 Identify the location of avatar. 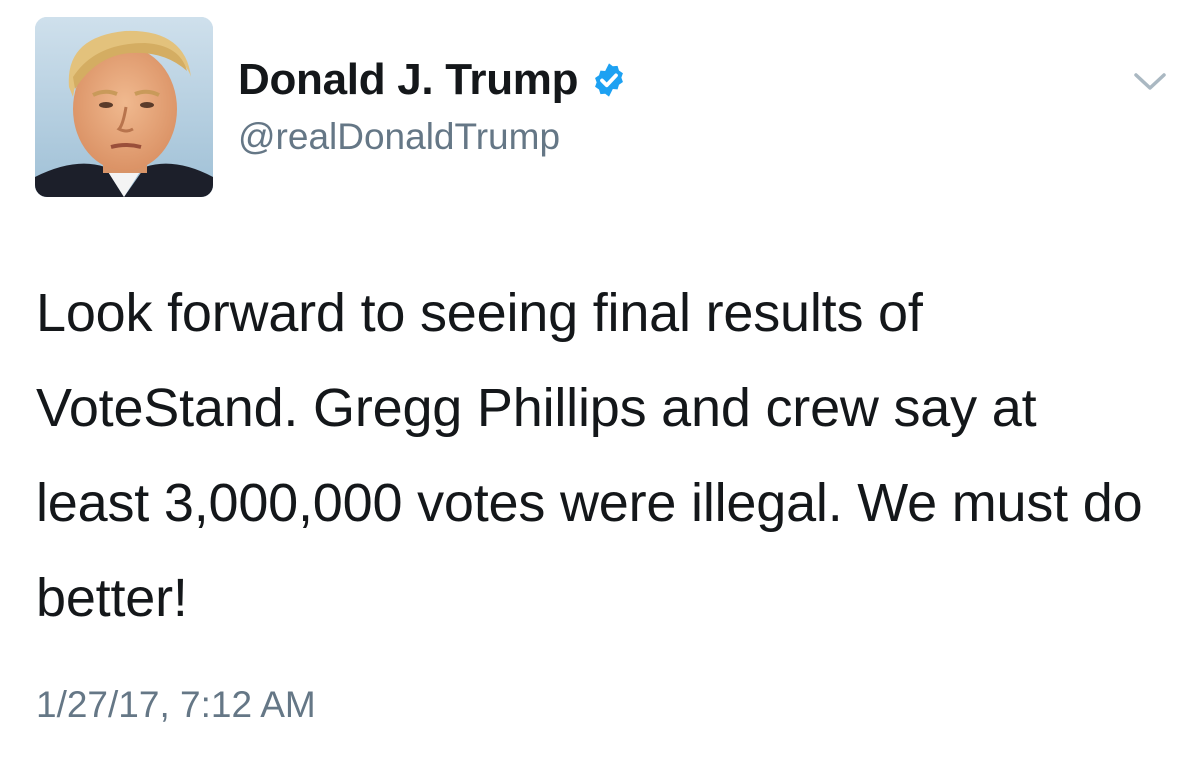
(124, 107).